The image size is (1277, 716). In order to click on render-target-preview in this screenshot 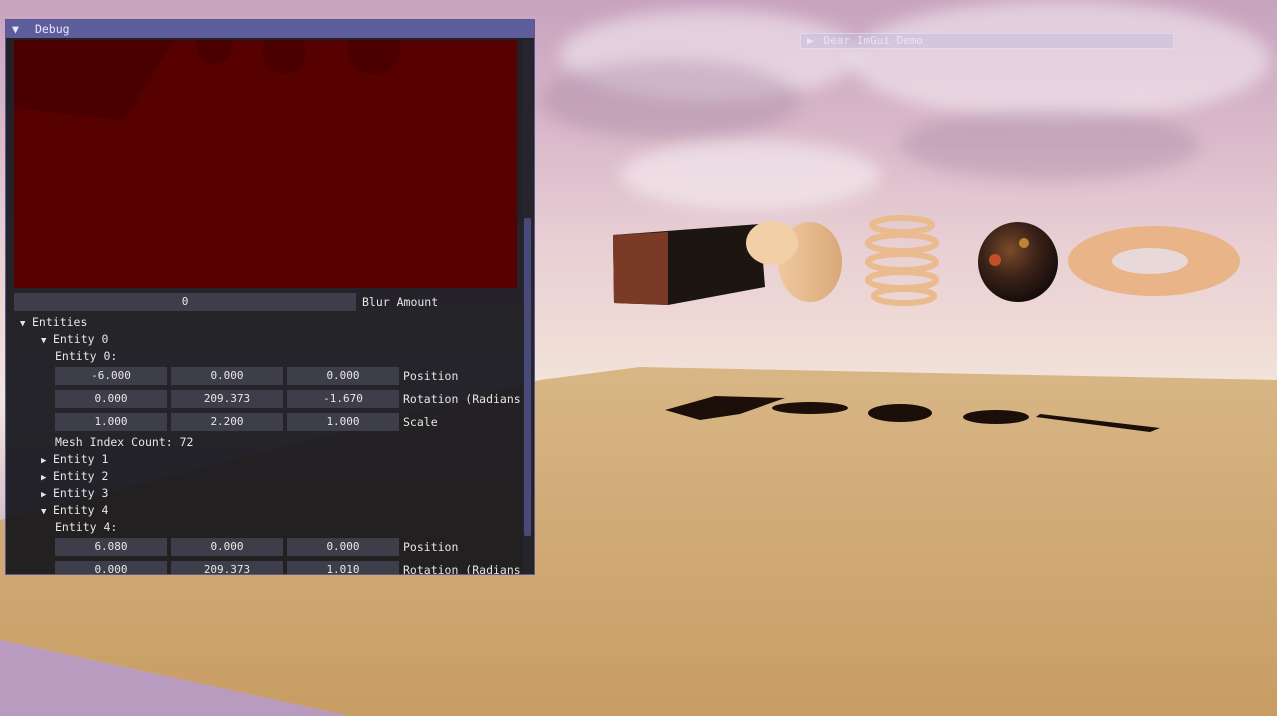, I will do `click(265, 164)`.